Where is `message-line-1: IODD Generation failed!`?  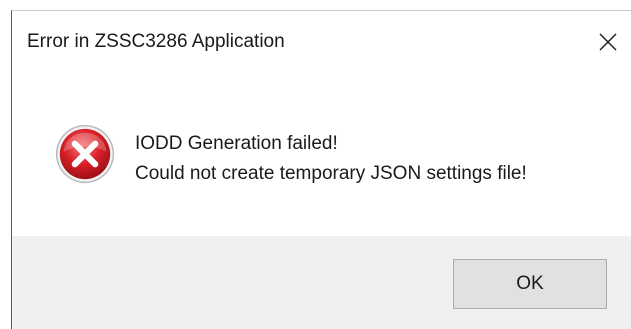
message-line-1: IODD Generation failed! is located at coordinates (236, 143).